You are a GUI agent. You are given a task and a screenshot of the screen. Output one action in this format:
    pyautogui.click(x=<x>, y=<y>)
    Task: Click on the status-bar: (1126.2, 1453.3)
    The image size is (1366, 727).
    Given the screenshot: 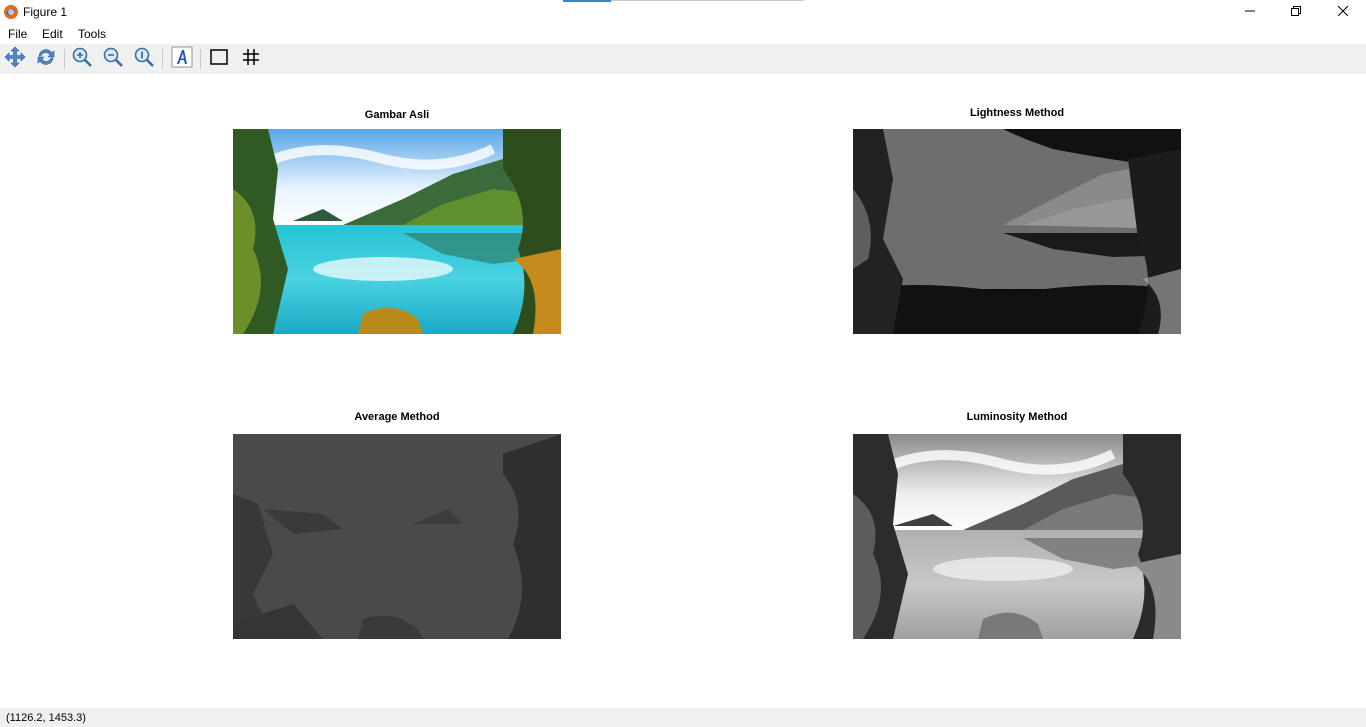 What is the action you would take?
    pyautogui.click(x=683, y=717)
    